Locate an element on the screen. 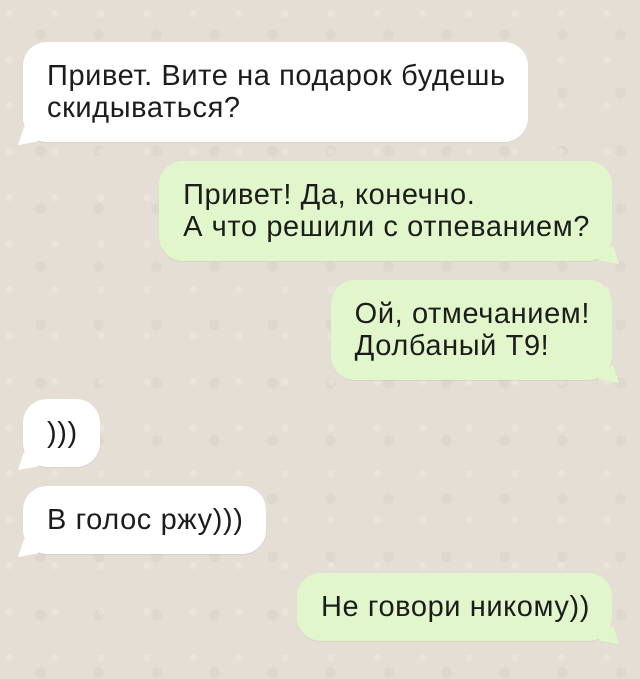  message-text: В голос ржу))) is located at coordinates (145, 520).